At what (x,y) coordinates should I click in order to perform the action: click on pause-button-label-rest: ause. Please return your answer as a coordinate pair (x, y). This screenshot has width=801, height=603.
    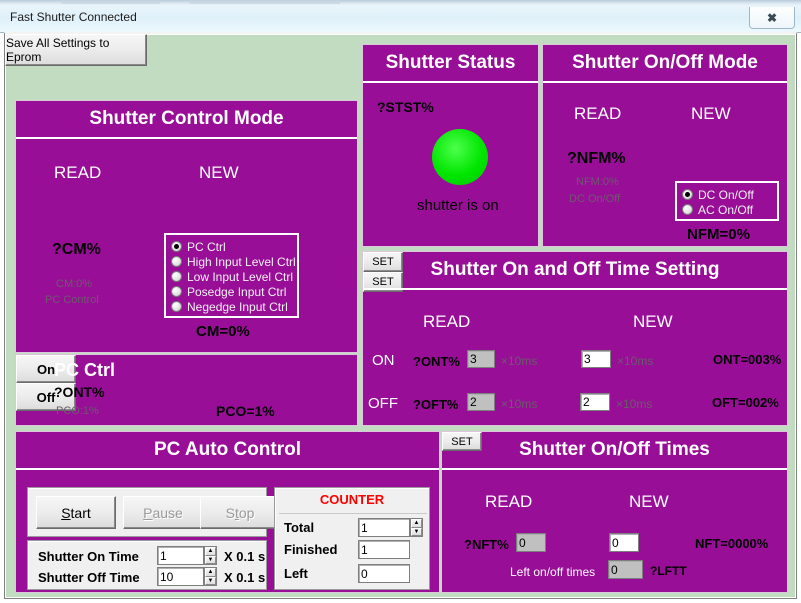
    Looking at the image, I should click on (167, 512).